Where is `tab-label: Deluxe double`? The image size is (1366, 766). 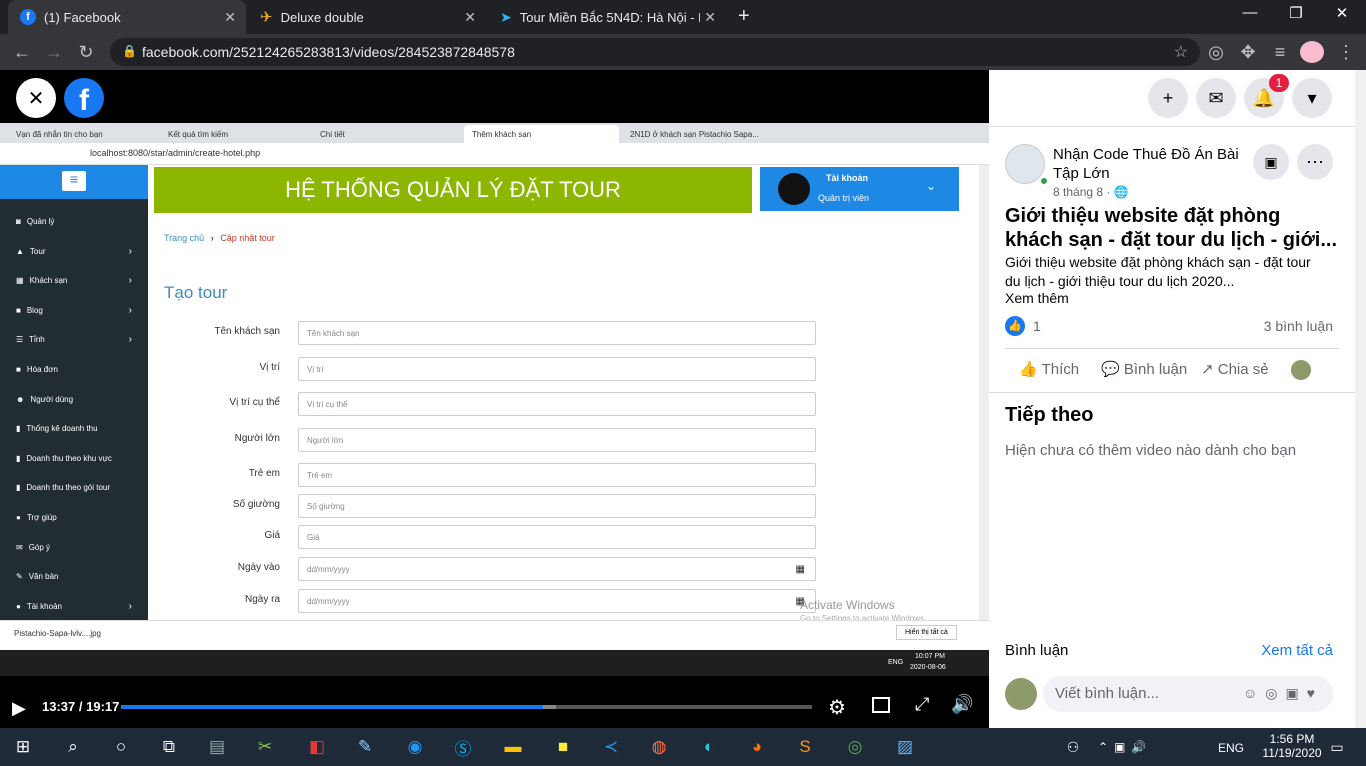 tab-label: Deluxe double is located at coordinates (322, 17).